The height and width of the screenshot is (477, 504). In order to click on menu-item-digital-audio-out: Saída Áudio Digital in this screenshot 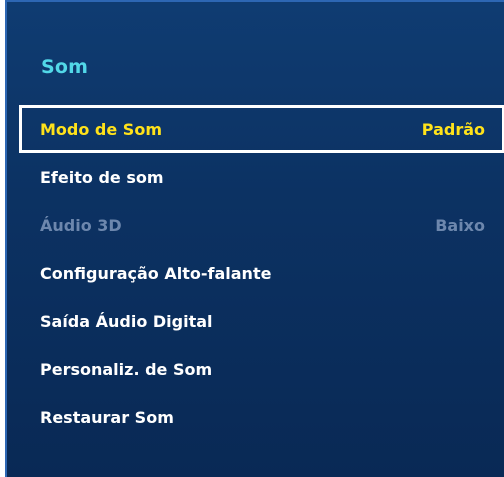, I will do `click(261, 321)`.